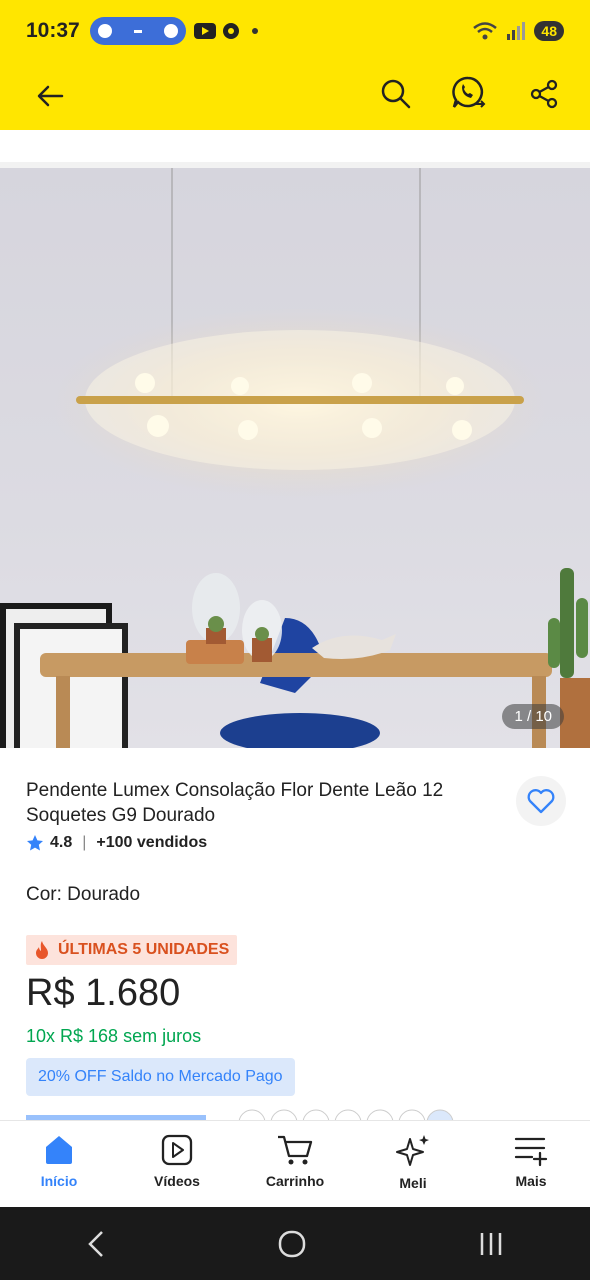  I want to click on favorite-button, so click(541, 801).